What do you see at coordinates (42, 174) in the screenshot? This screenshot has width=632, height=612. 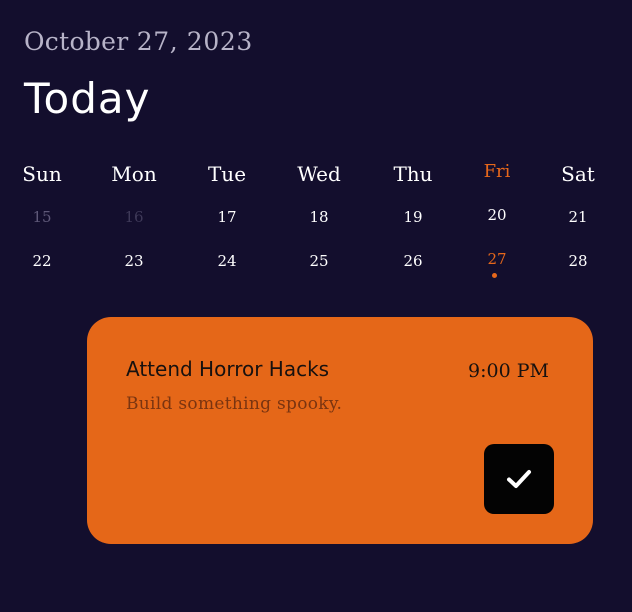 I see `weekday-sun: Sun` at bounding box center [42, 174].